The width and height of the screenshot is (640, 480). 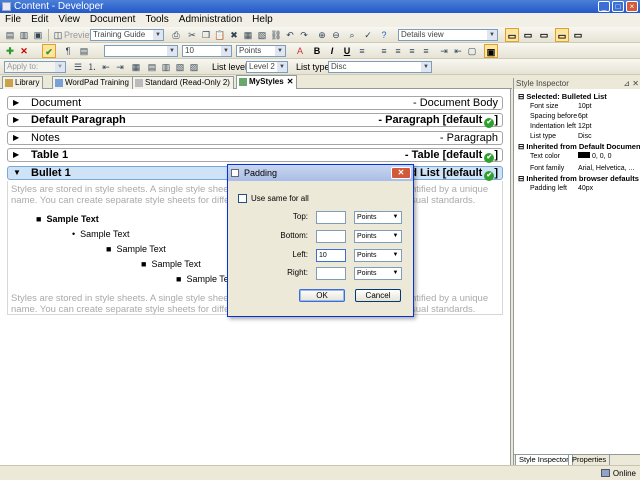 What do you see at coordinates (92, 67) in the screenshot?
I see `numbered-list-icon: ⒈` at bounding box center [92, 67].